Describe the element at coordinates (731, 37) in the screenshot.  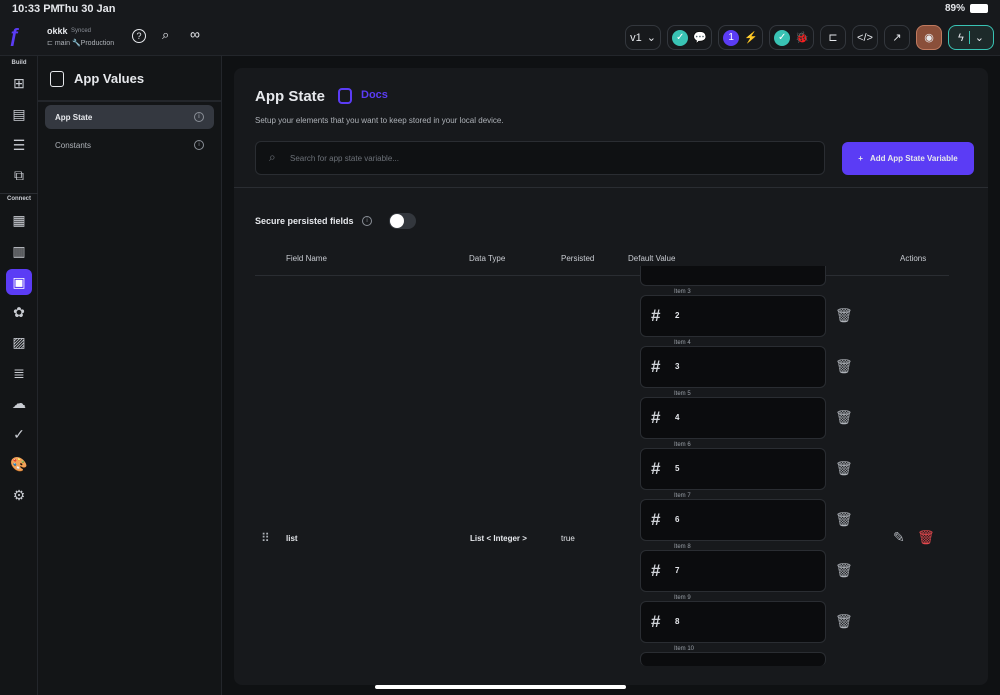
I see `notification-badge: 1` at that location.